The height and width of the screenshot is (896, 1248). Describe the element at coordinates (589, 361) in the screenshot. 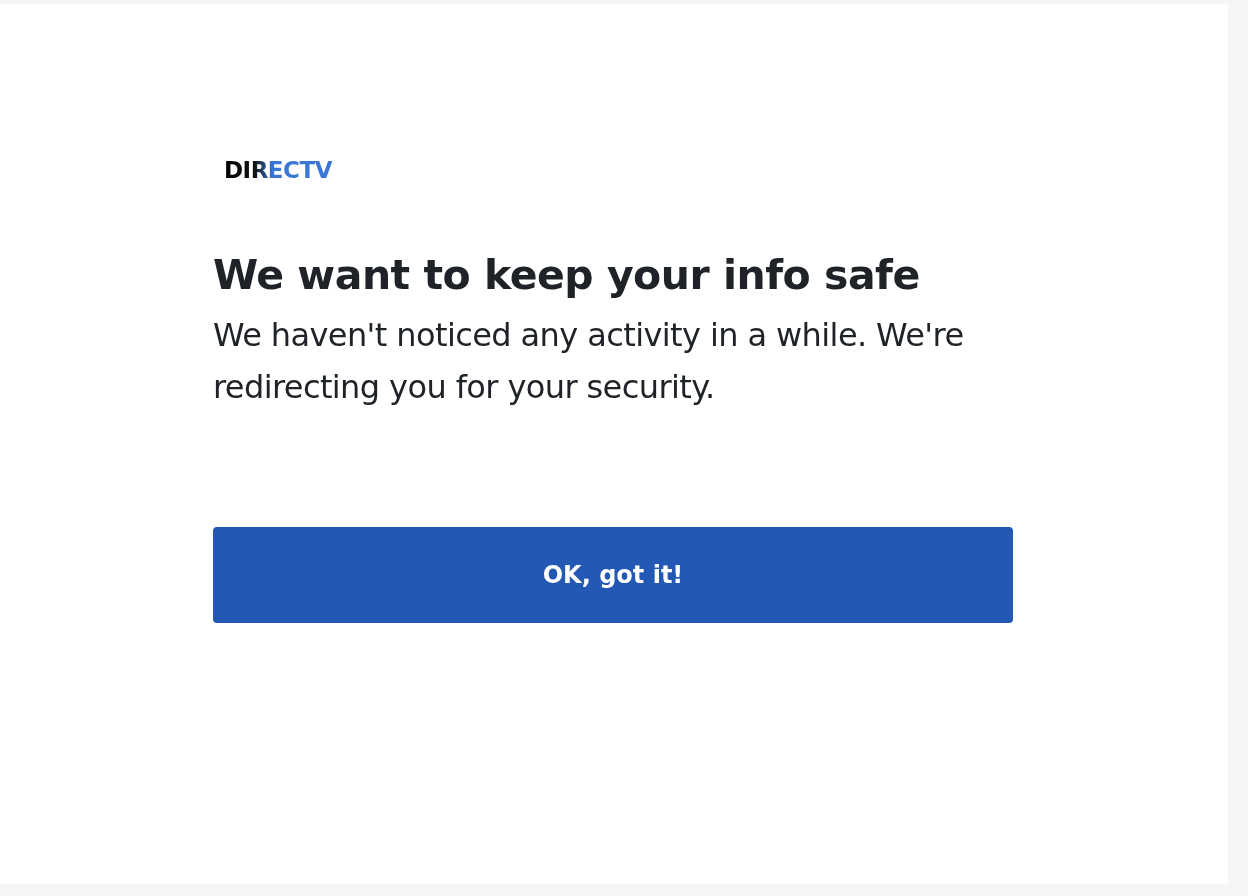

I see `message: We haven't noticed any activity in a while. We're redirecting you for your security.` at that location.